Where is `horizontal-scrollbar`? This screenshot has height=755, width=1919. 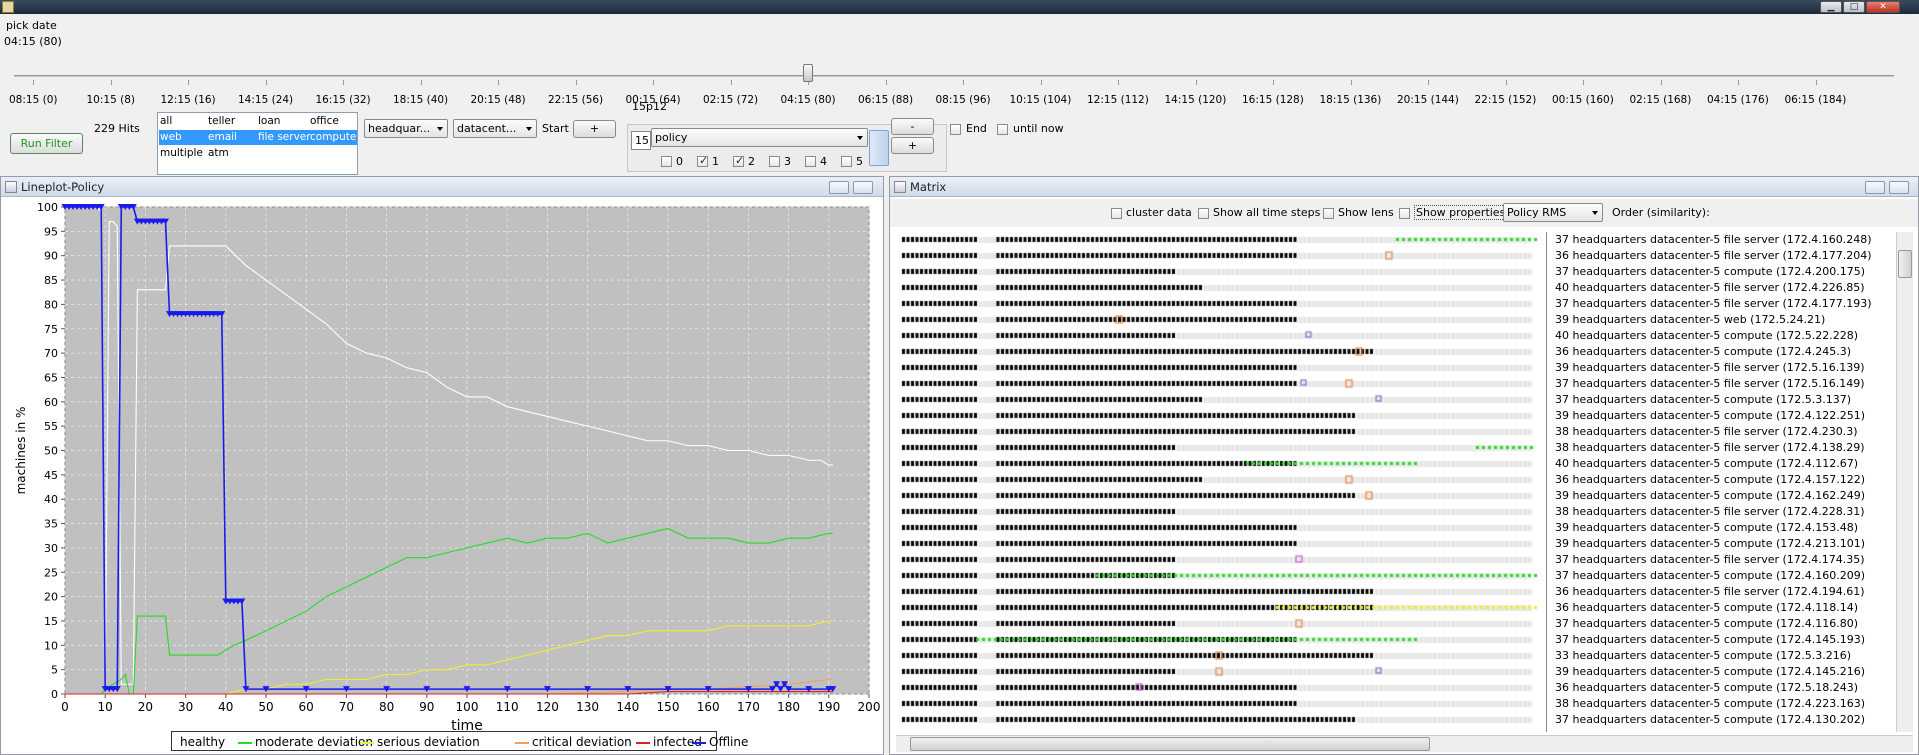
horizontal-scrollbar is located at coordinates (1404, 743).